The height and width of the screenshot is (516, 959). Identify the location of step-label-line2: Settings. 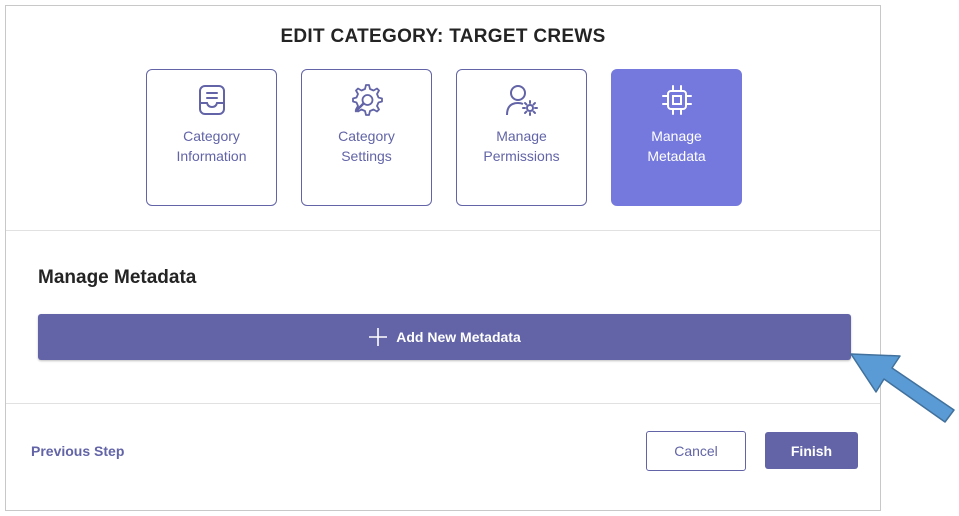
(366, 156).